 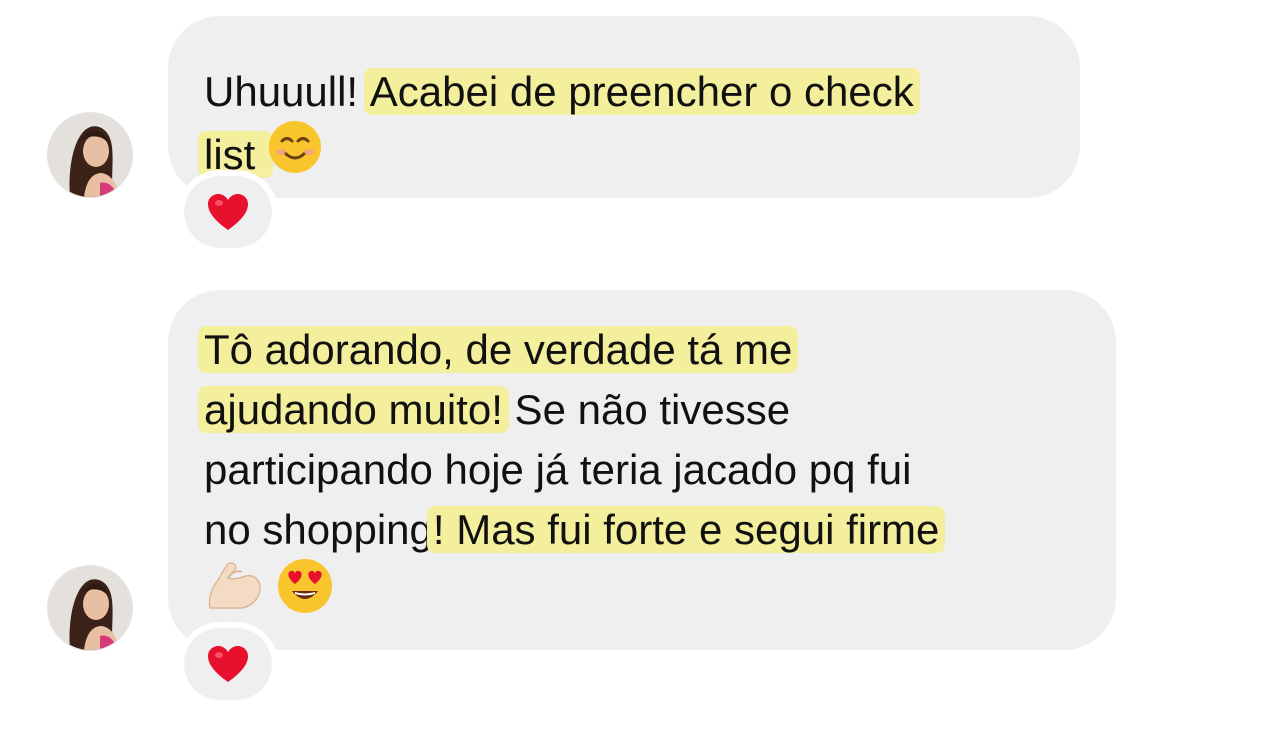 I want to click on flexed-biceps-icon, so click(x=234, y=594).